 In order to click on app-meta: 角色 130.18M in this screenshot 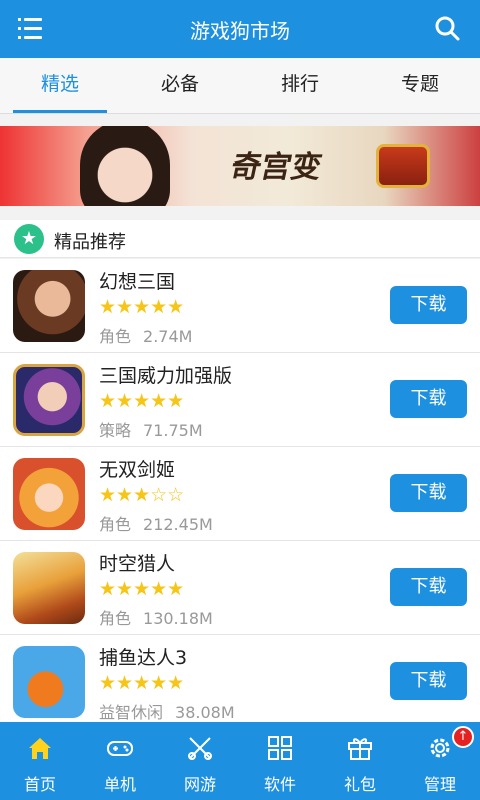, I will do `click(156, 617)`.